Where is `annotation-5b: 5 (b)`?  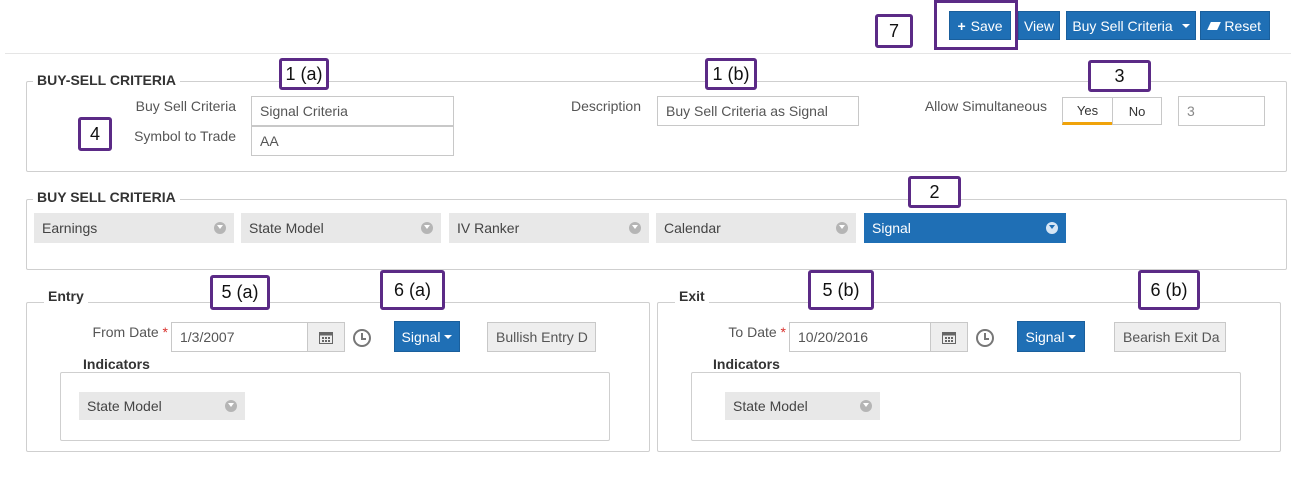
annotation-5b: 5 (b) is located at coordinates (841, 290).